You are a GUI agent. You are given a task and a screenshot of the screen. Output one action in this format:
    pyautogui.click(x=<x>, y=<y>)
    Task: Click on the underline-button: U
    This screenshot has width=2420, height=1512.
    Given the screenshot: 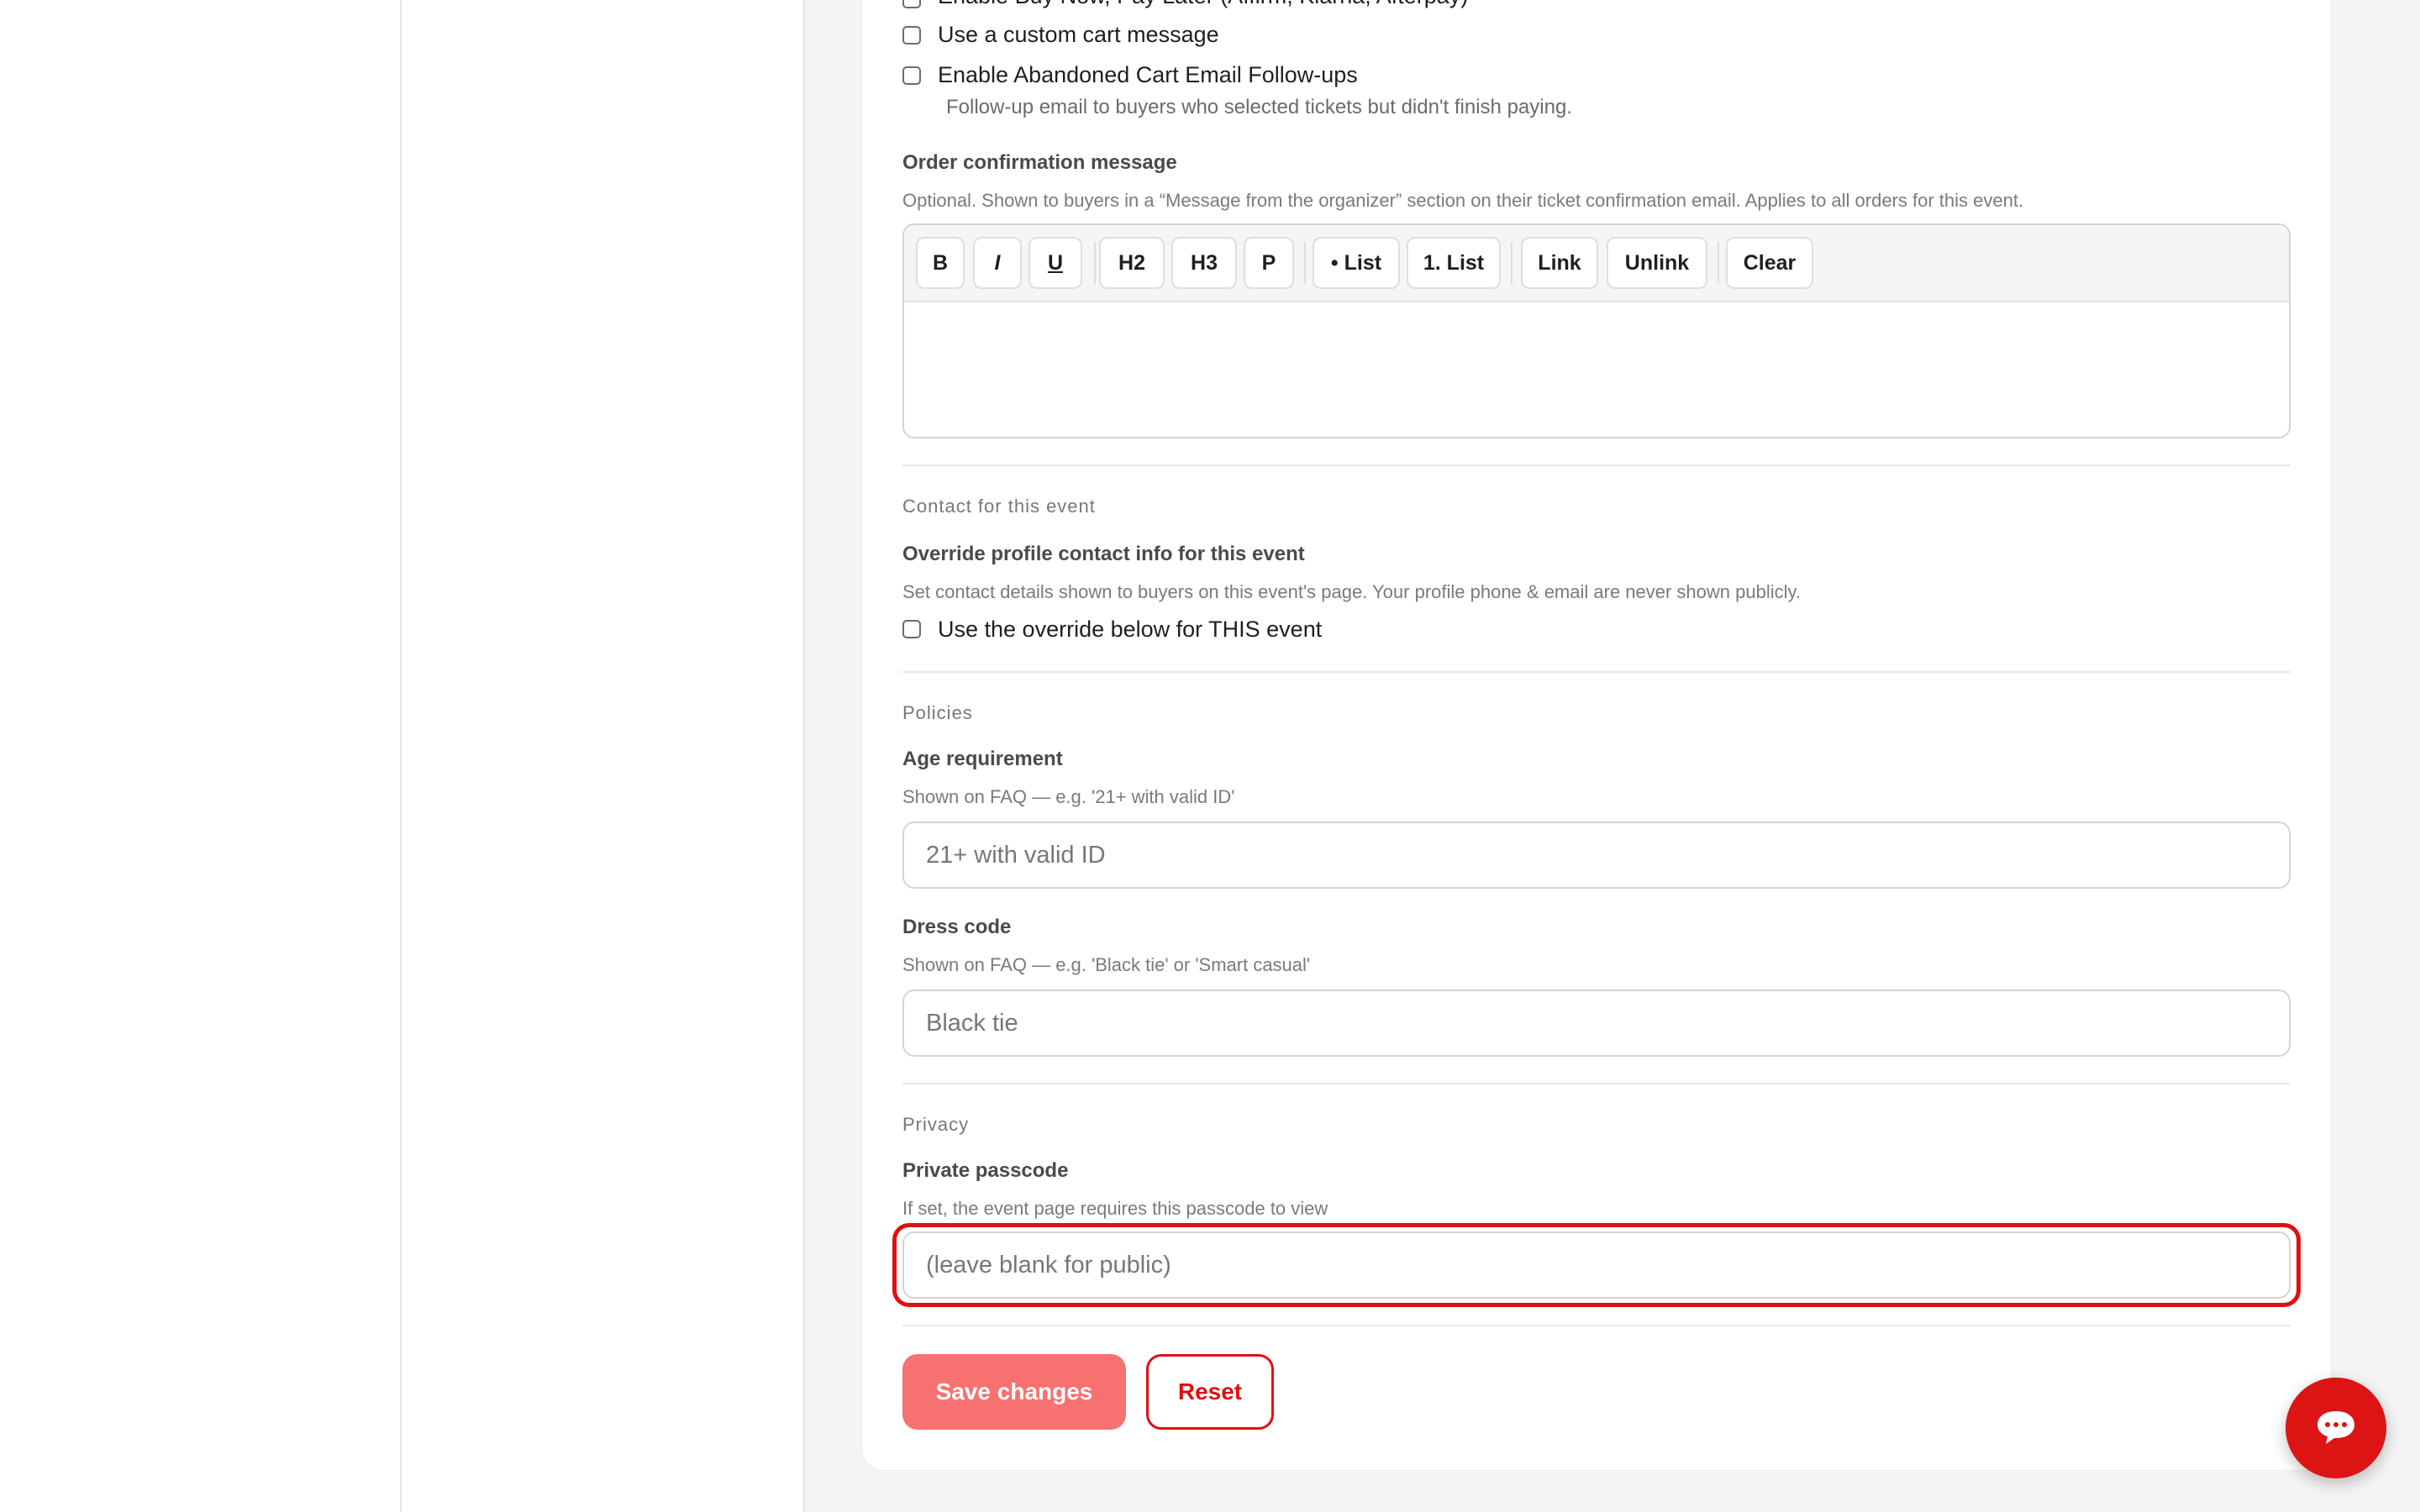 What is the action you would take?
    pyautogui.click(x=1055, y=263)
    